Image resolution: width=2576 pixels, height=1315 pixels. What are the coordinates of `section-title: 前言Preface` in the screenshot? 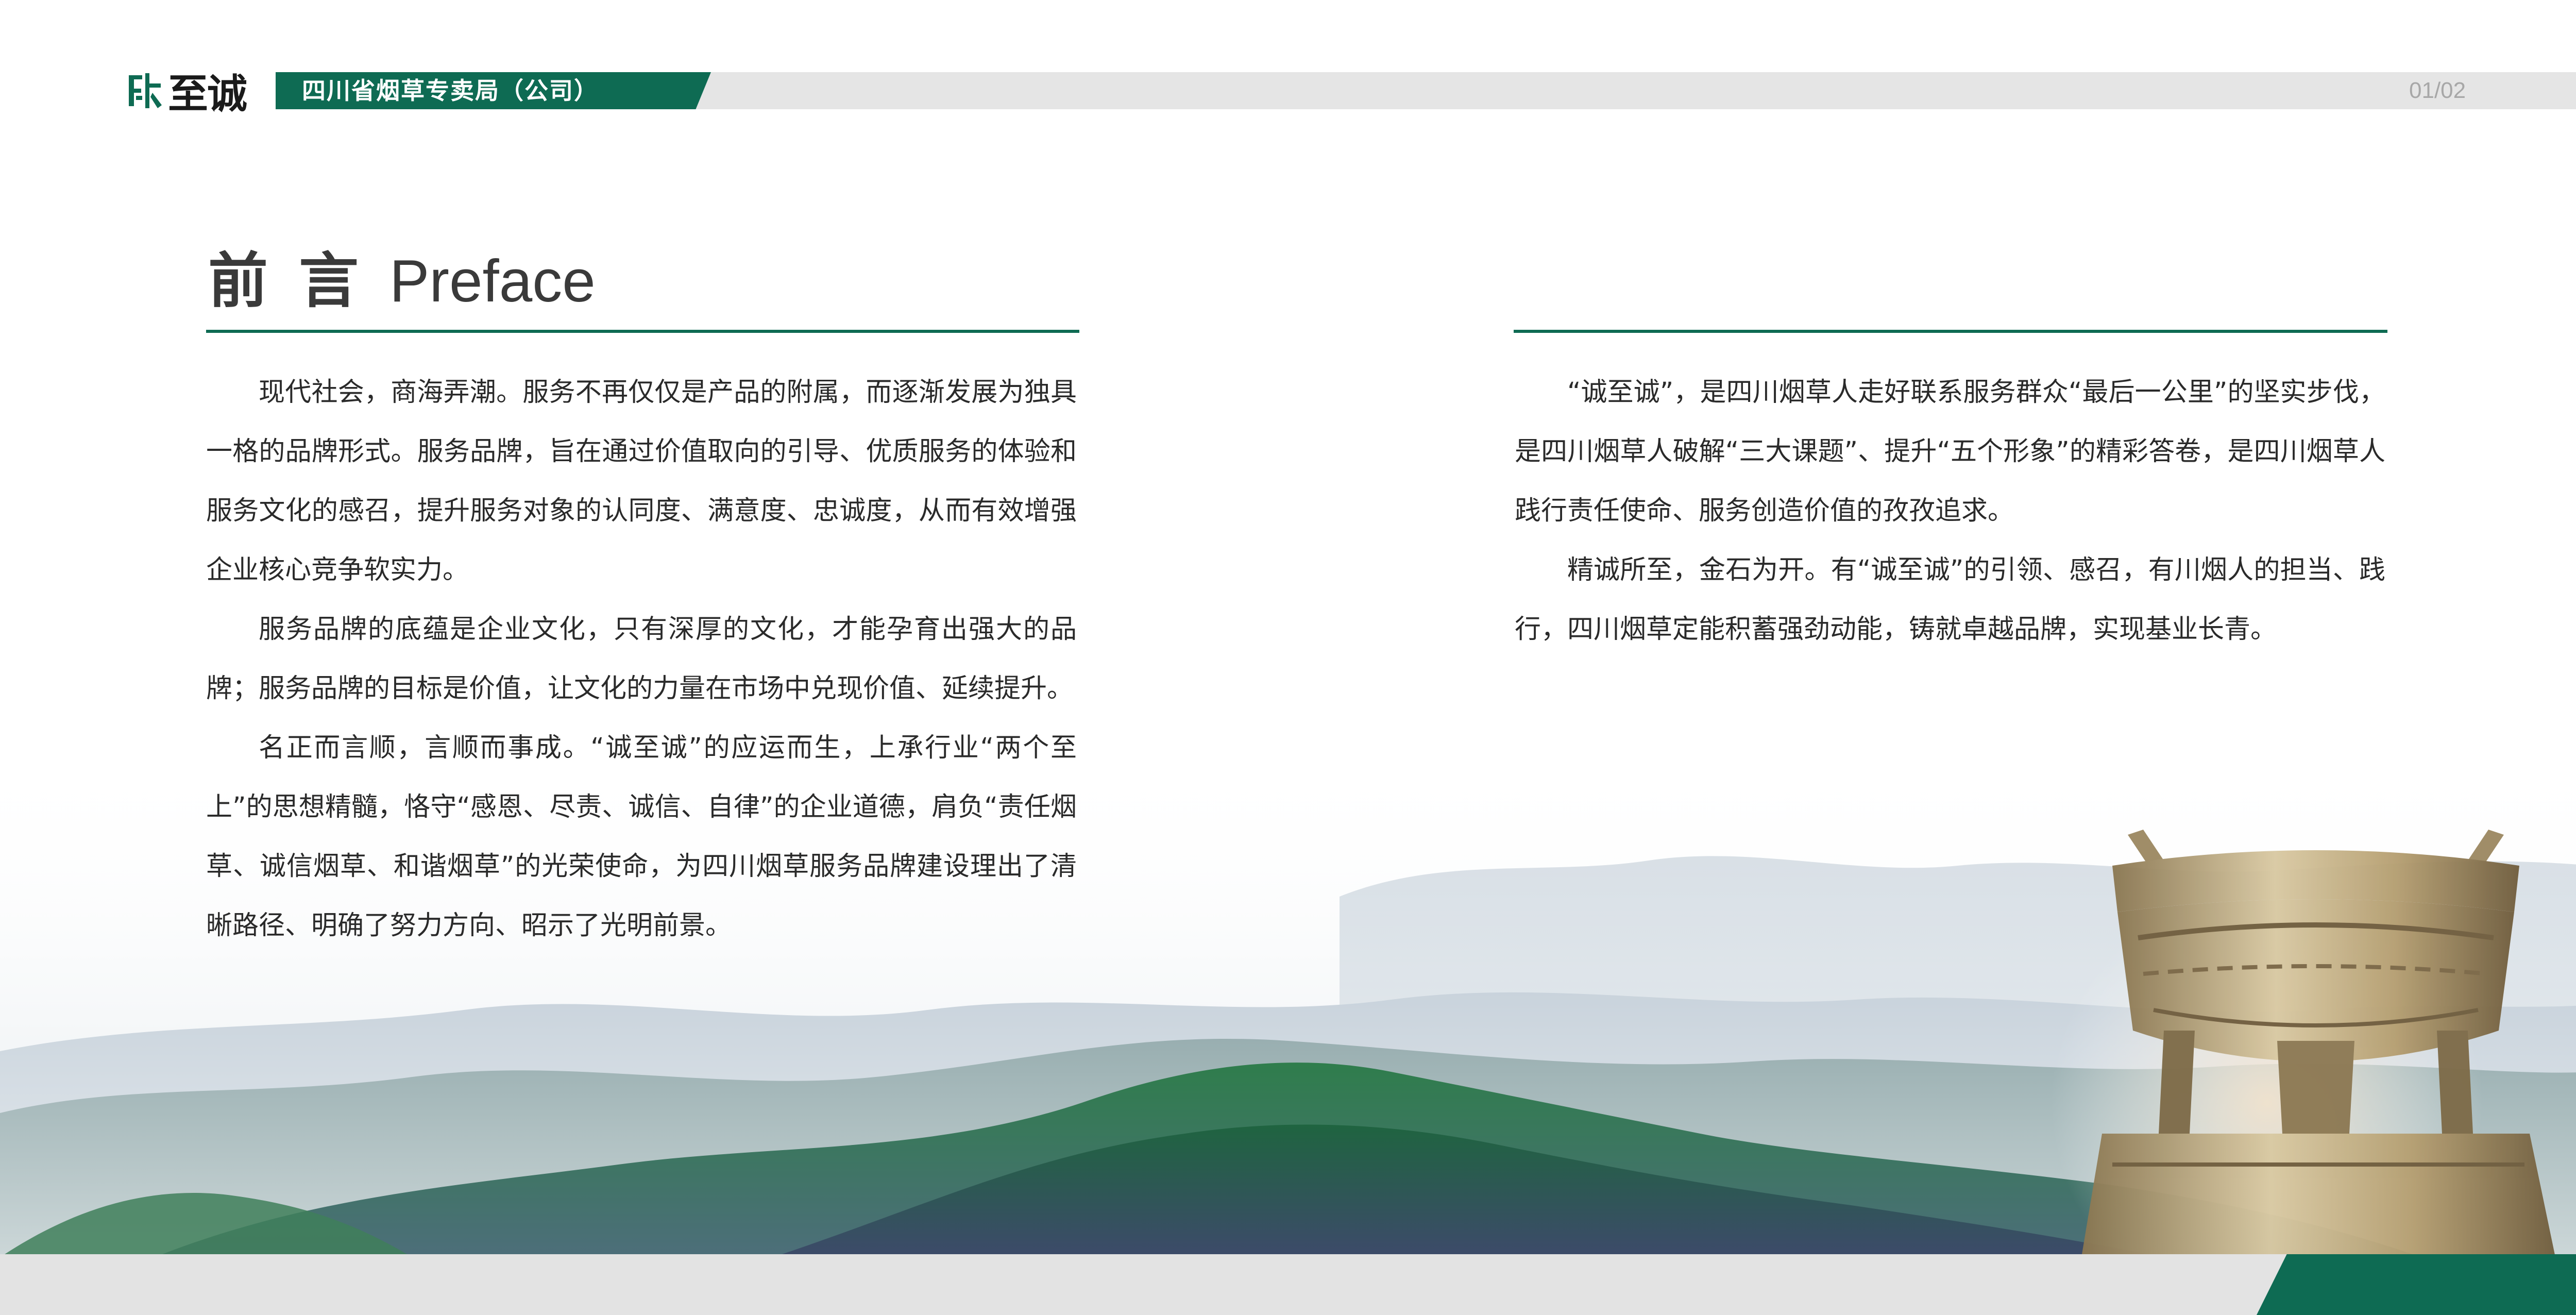 It's located at (402, 280).